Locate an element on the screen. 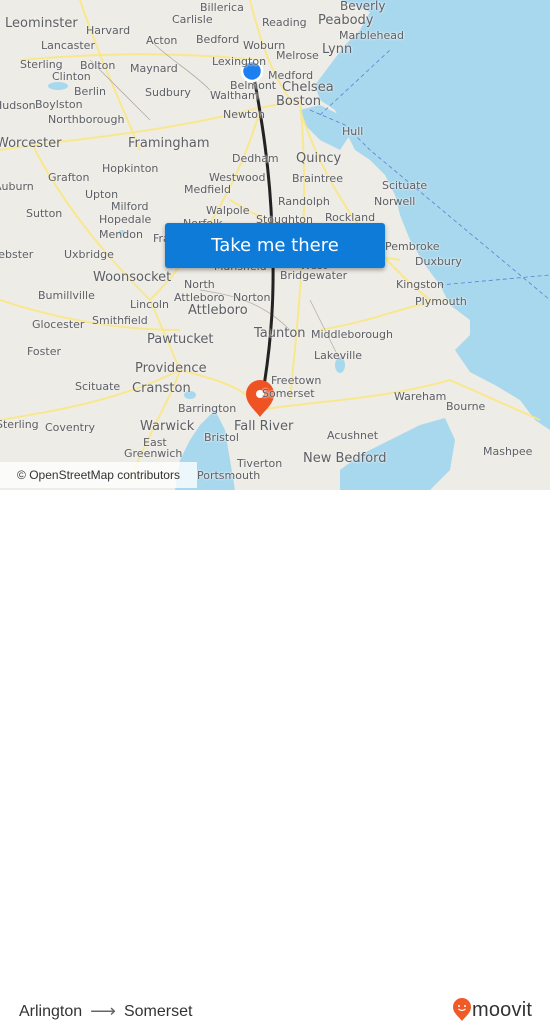 This screenshot has width=550, height=1022. place-label: Duxbury is located at coordinates (438, 261).